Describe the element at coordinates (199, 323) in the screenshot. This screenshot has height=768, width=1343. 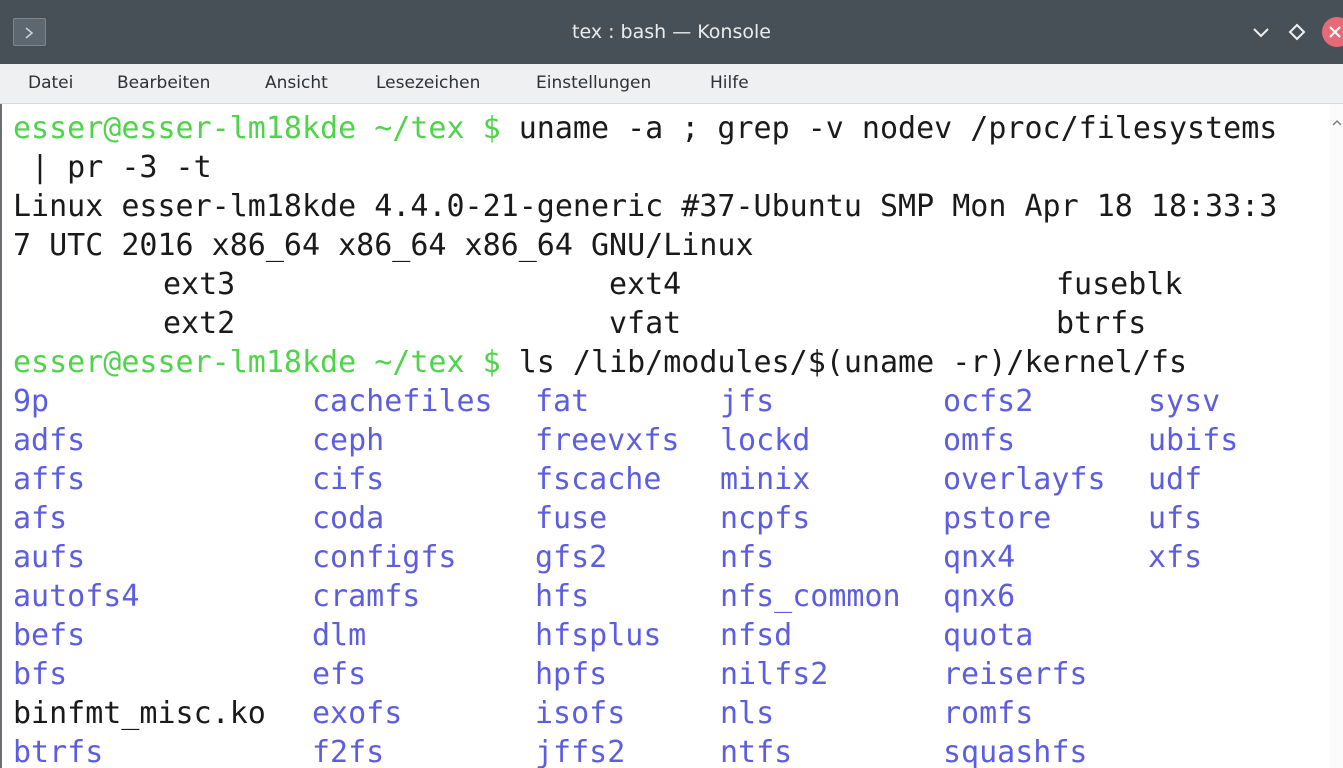
I see `filesystem-entry: ext2` at that location.